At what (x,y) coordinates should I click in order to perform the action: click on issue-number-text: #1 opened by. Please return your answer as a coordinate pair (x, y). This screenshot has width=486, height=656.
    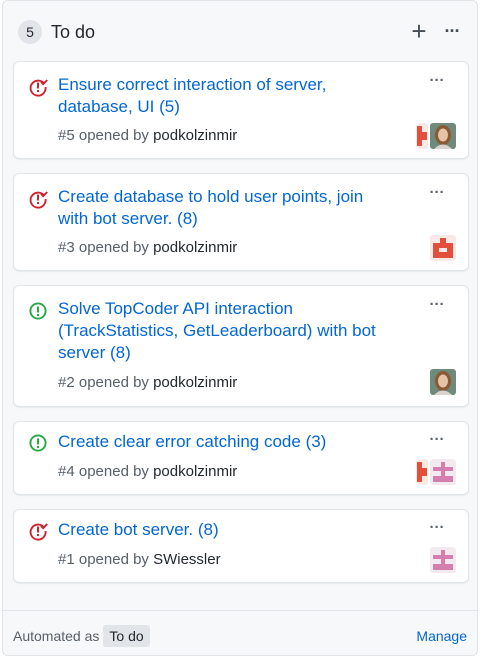
    Looking at the image, I should click on (106, 559).